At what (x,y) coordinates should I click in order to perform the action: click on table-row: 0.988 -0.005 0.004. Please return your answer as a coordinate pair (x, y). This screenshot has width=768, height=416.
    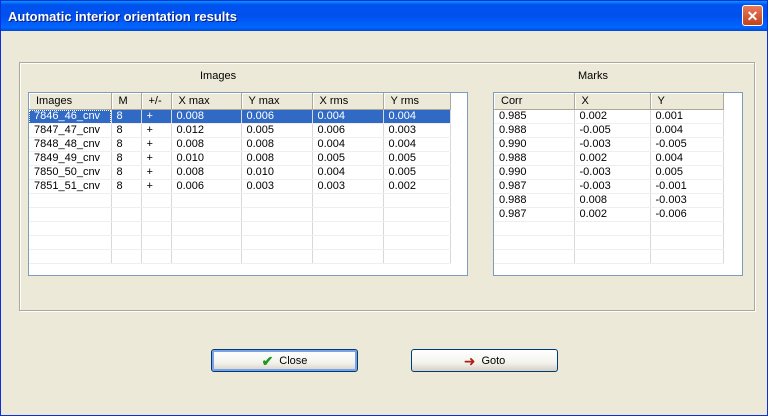
    Looking at the image, I should click on (609, 130).